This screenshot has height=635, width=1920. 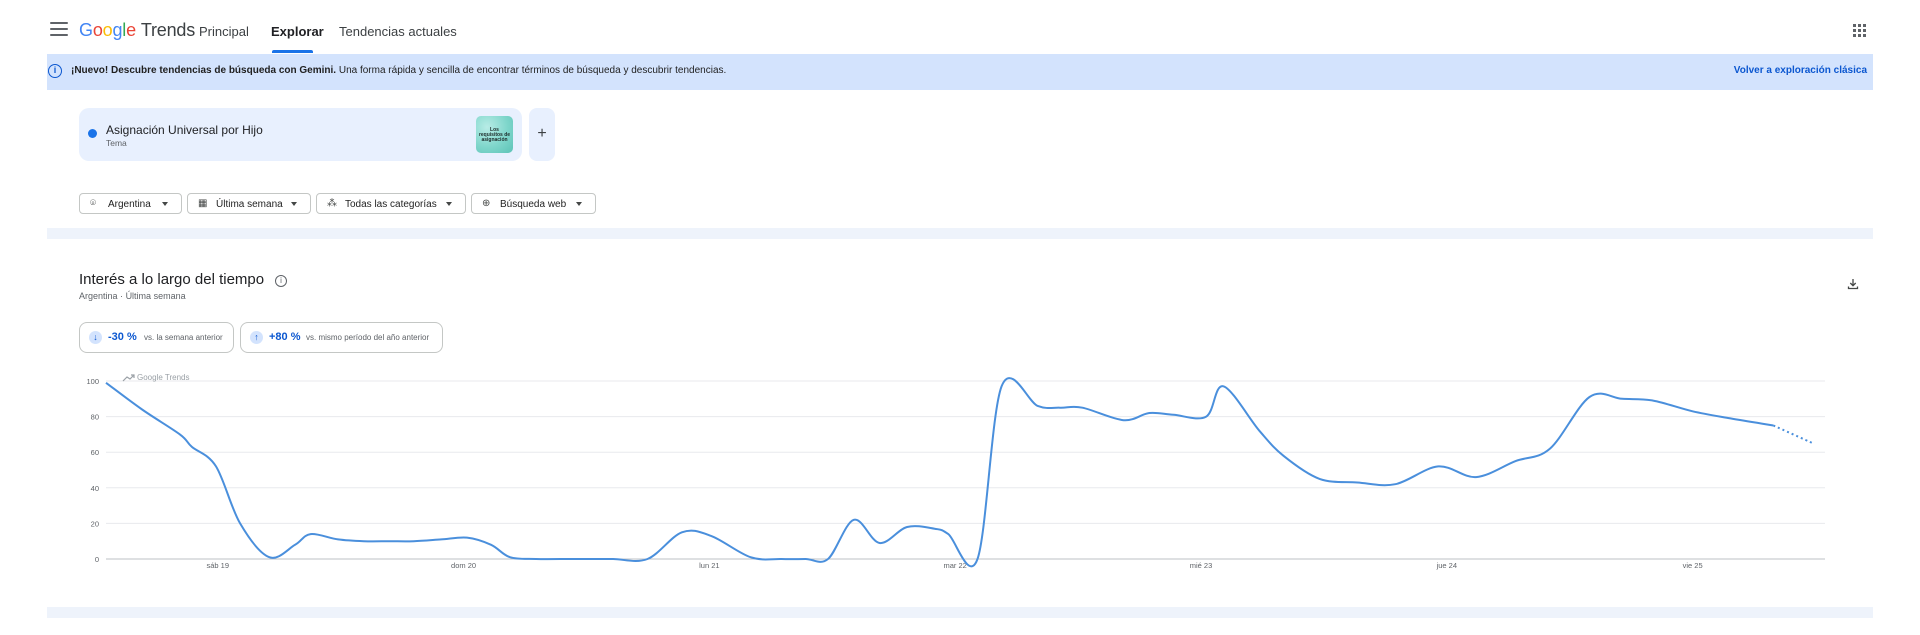 What do you see at coordinates (1793, 434) in the screenshot?
I see `series-line-partial` at bounding box center [1793, 434].